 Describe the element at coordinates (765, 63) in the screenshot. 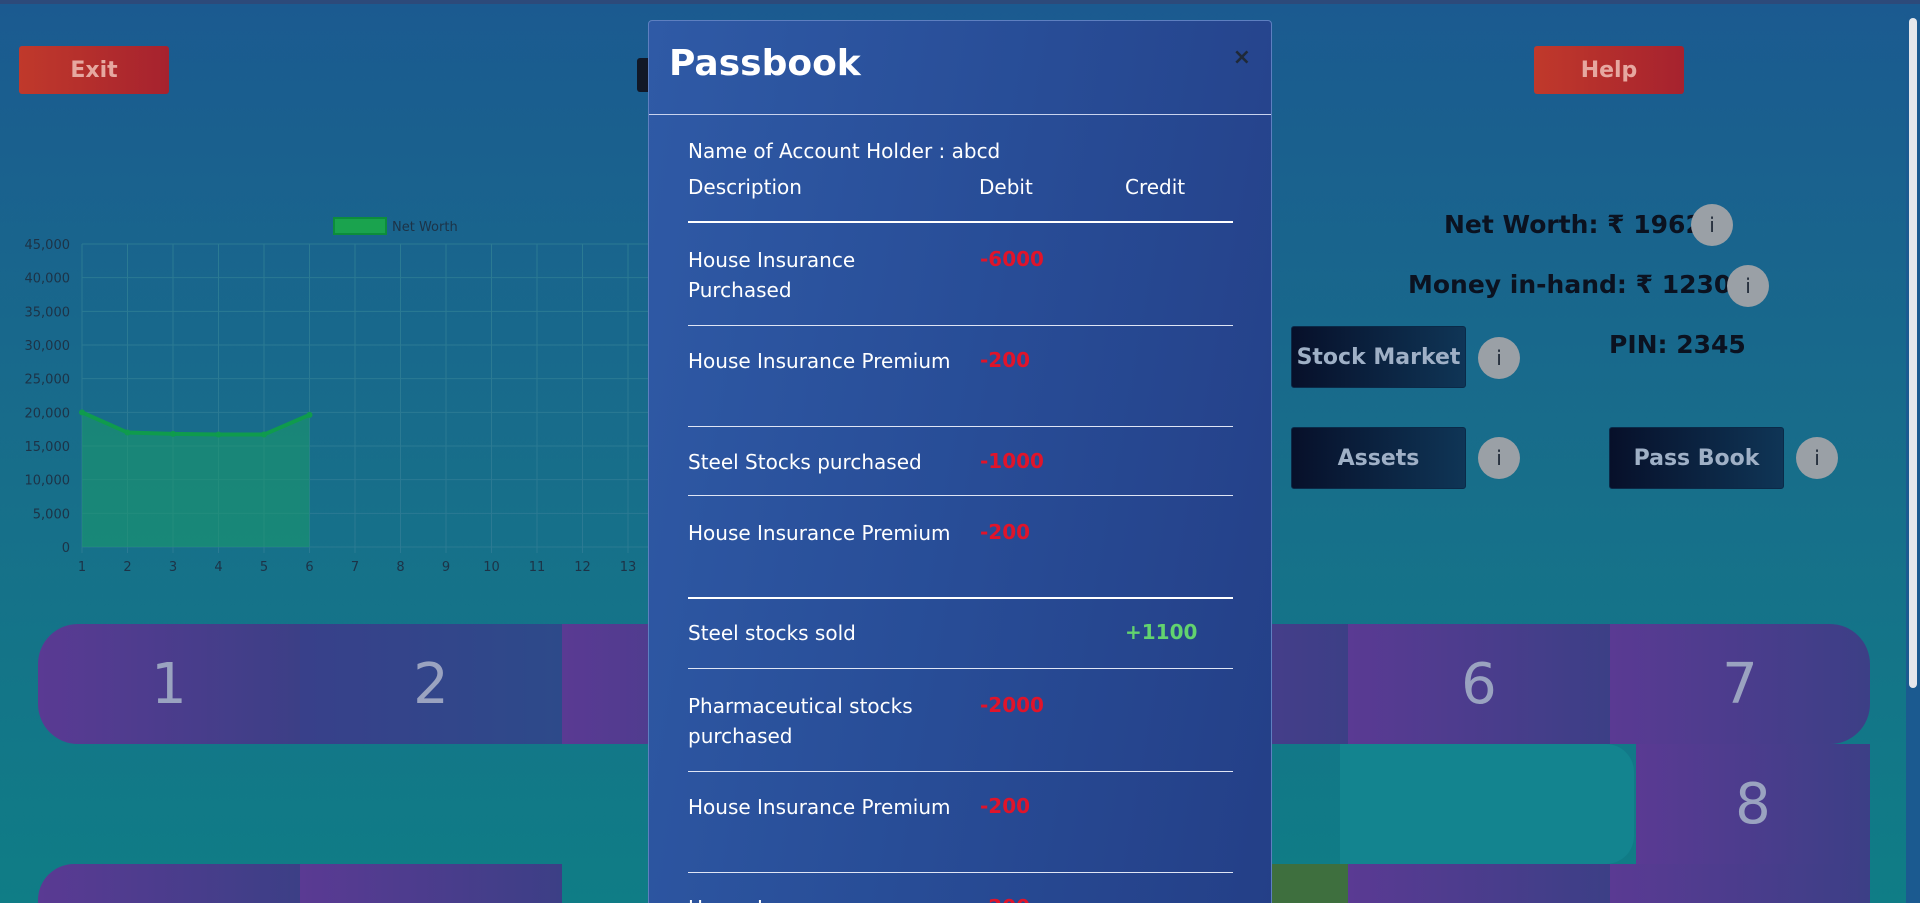

I see `passbook-title: Passbook` at that location.